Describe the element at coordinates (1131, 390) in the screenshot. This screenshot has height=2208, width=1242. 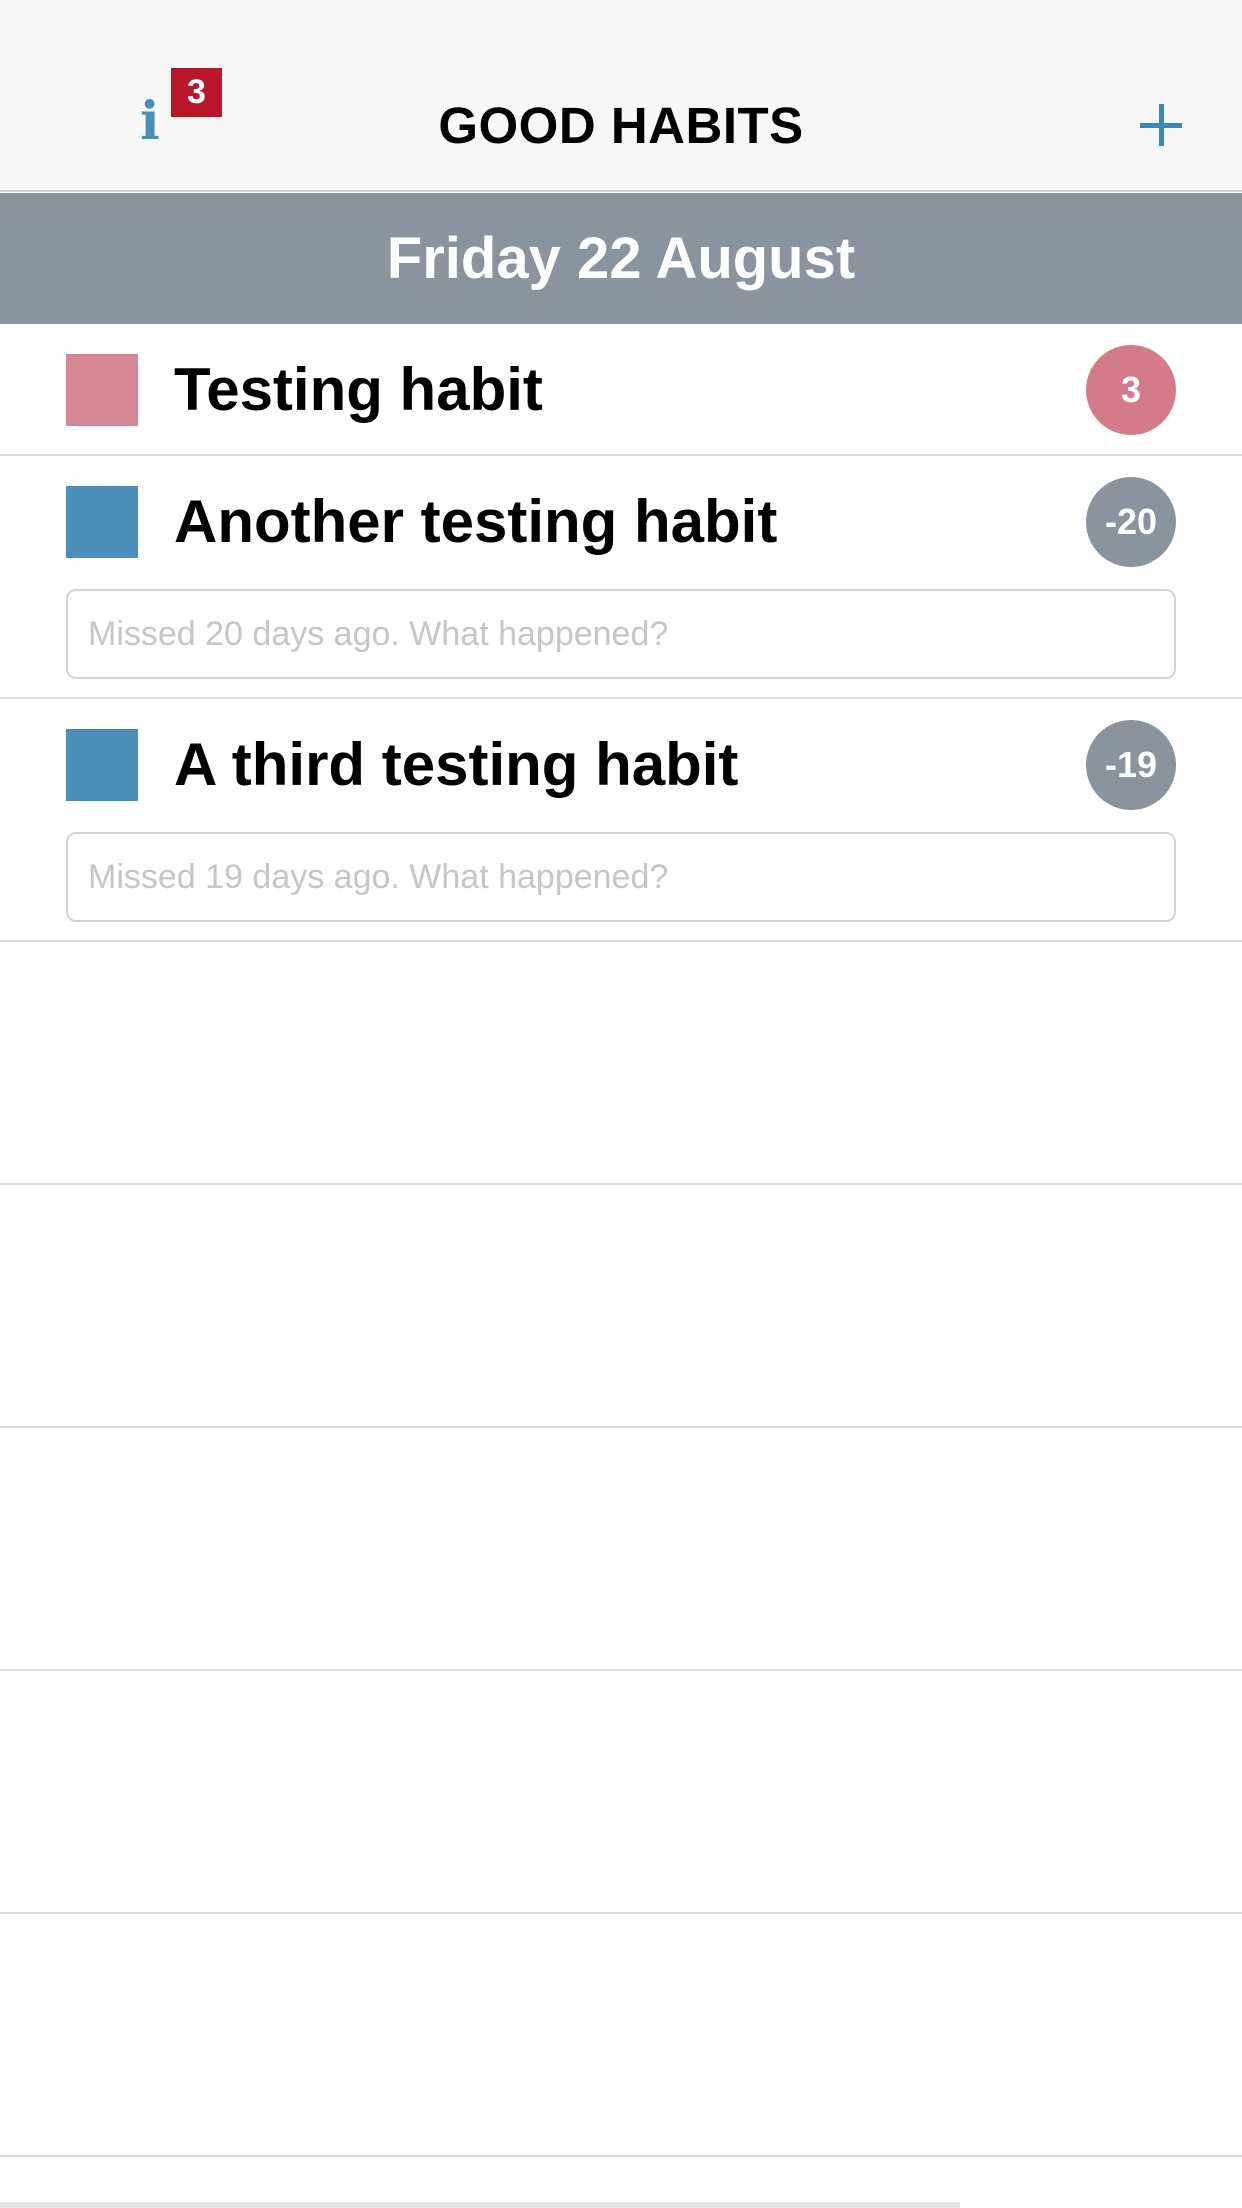
I see `streak-badge: 3` at that location.